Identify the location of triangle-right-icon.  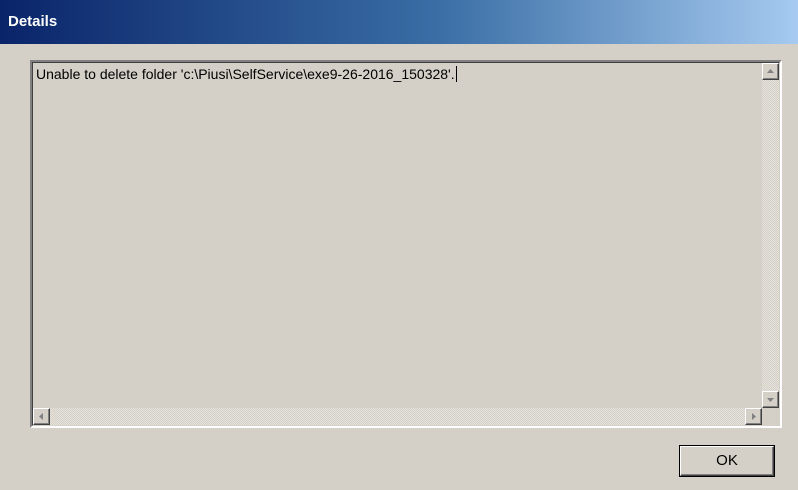
(754, 416).